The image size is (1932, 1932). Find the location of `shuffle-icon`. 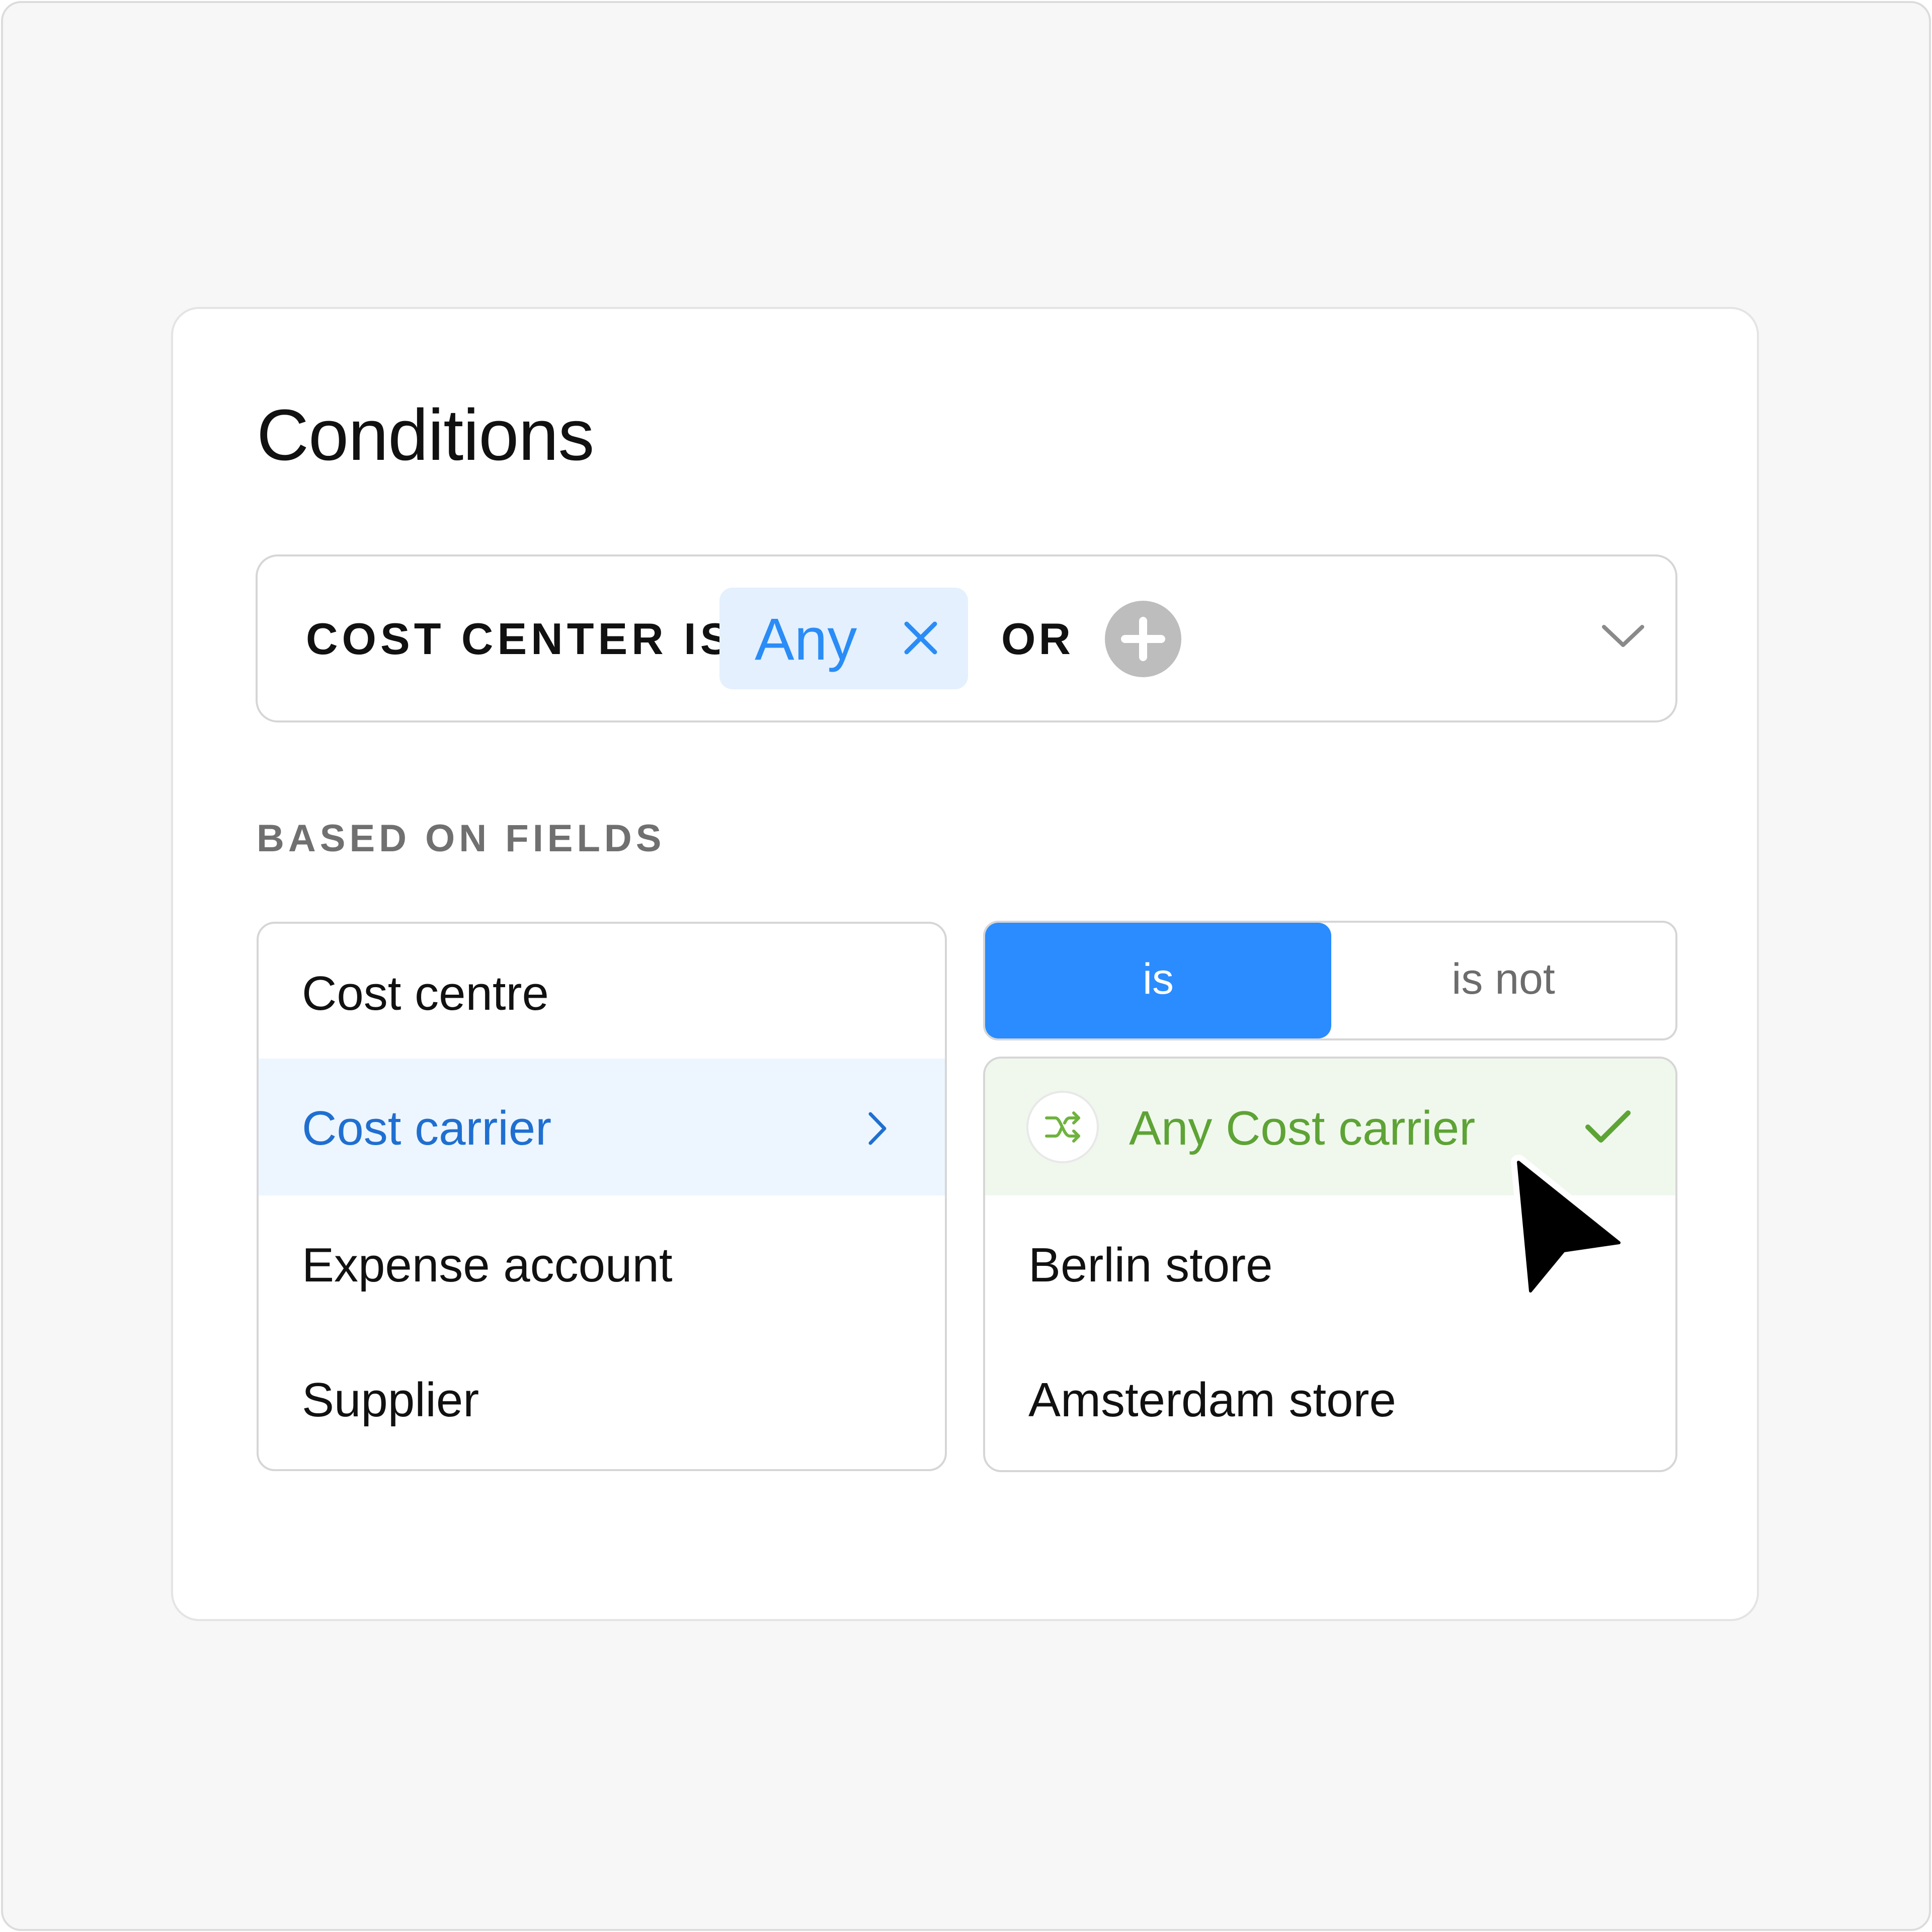

shuffle-icon is located at coordinates (1062, 1127).